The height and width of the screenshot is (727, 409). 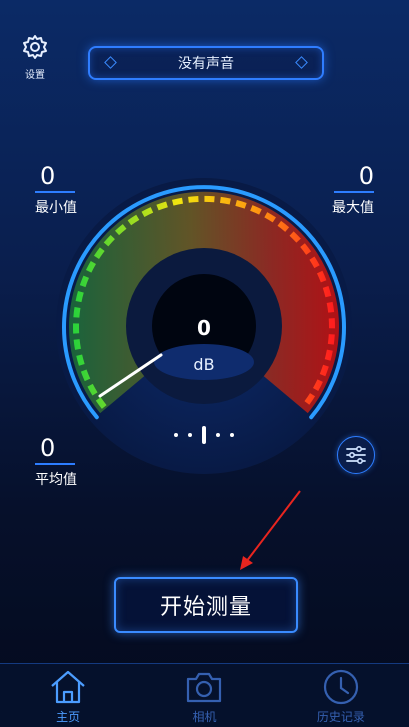 I want to click on diamond-left-icon, so click(x=110, y=62).